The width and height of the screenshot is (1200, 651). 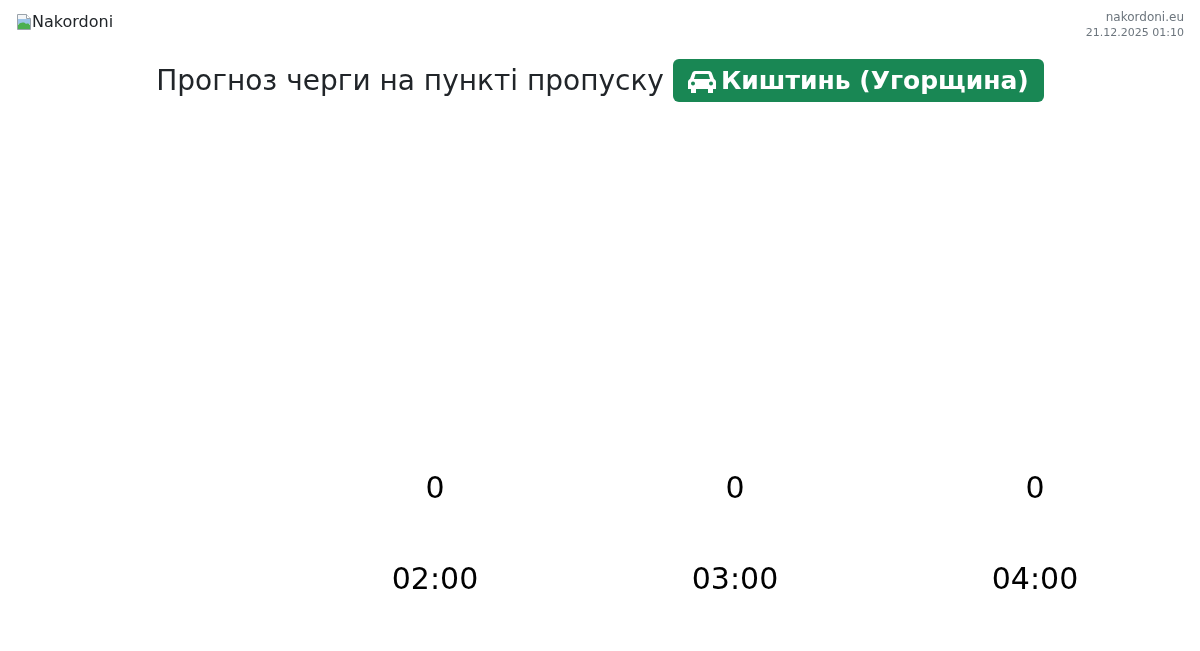 I want to click on car-icon, so click(x=701, y=80).